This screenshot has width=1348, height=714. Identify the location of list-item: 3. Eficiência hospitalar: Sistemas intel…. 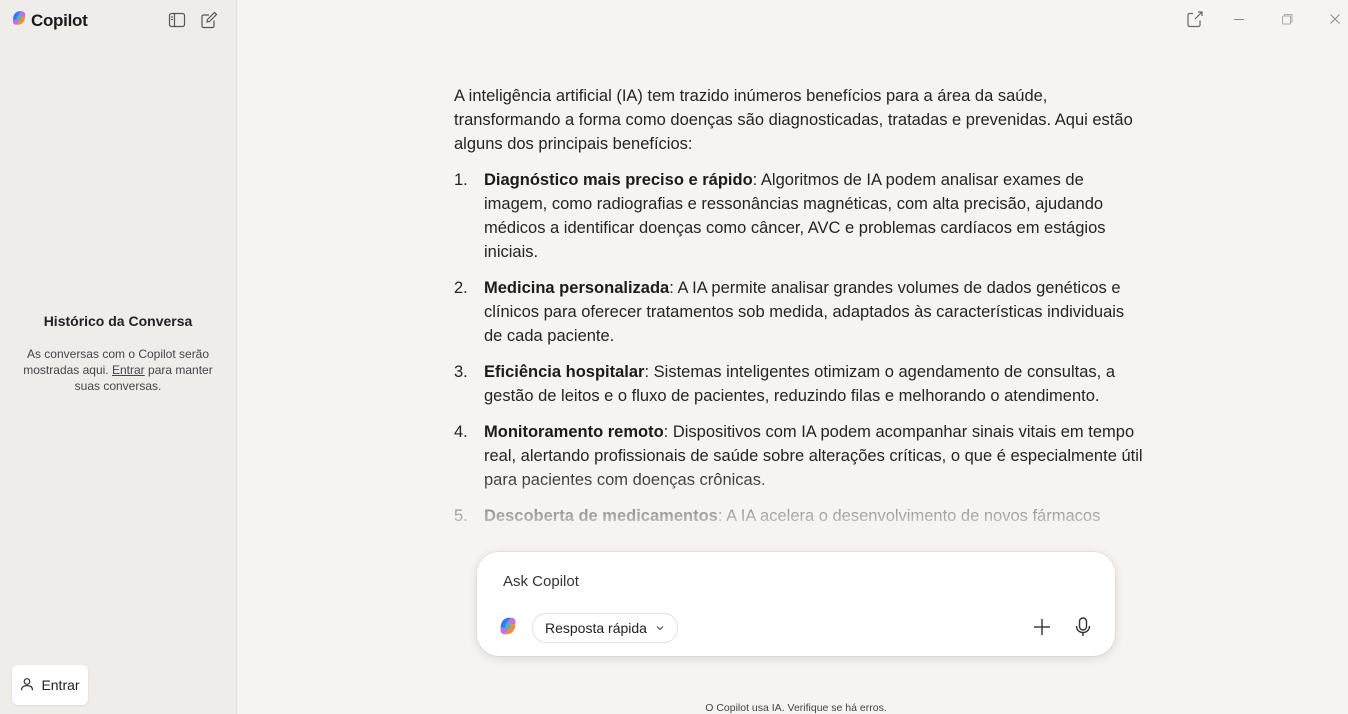
(799, 384).